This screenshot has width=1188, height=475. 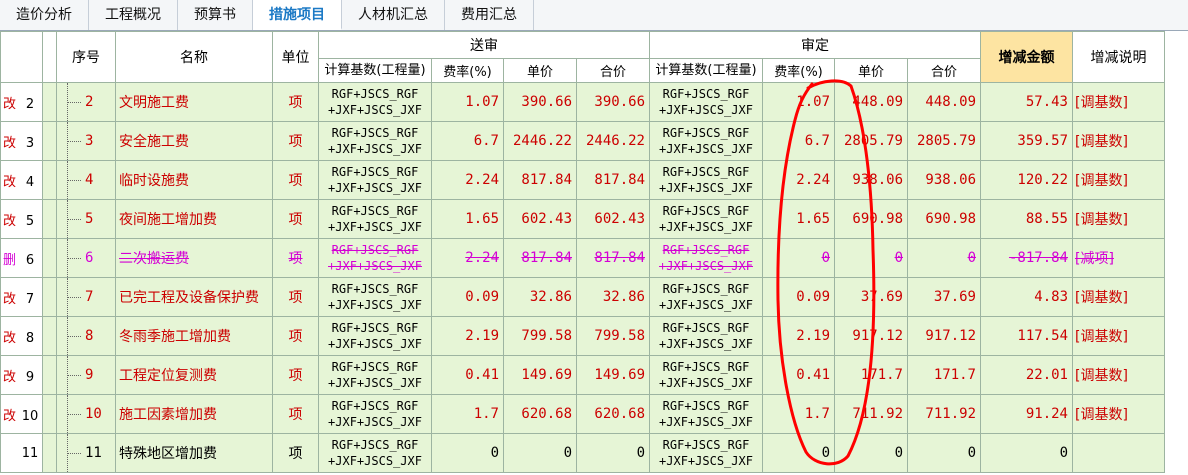 What do you see at coordinates (540, 141) in the screenshot?
I see `submitted-price-cell: 2446.22` at bounding box center [540, 141].